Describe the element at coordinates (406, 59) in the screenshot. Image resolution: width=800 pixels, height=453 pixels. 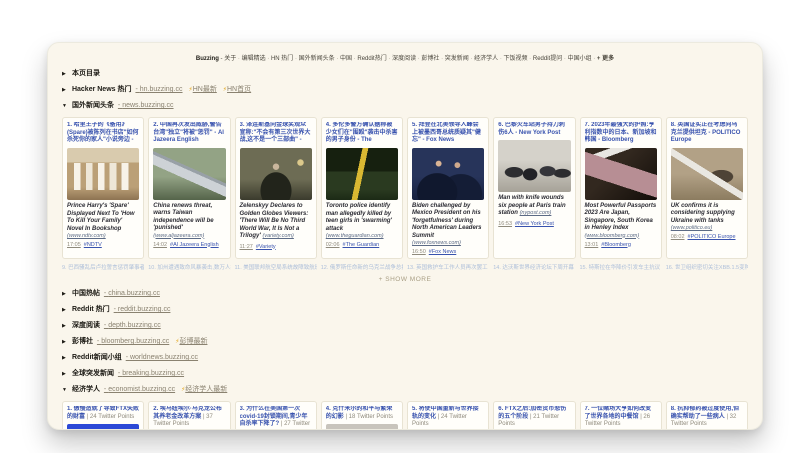
I see `nav-item-depth: 深度阅读` at that location.